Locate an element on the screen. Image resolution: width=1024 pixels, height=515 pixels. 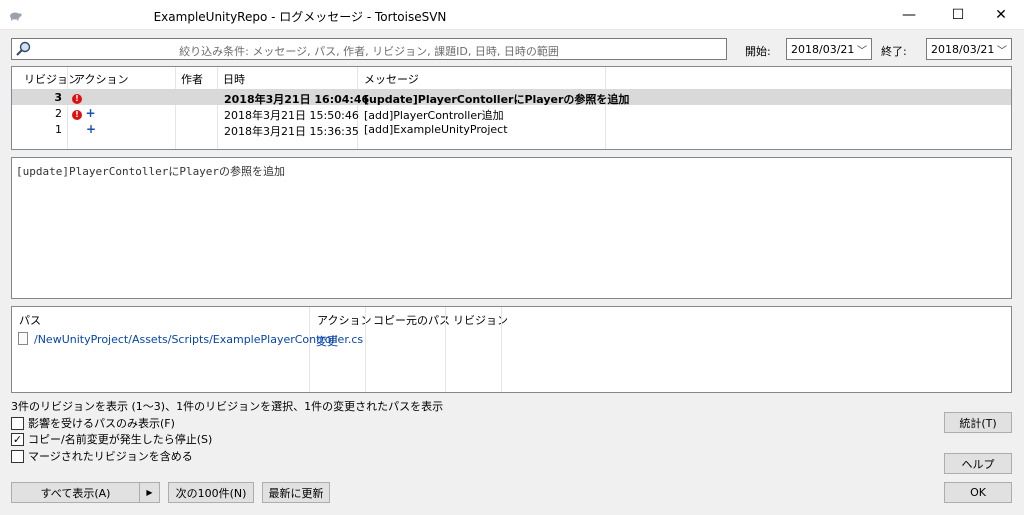
revision-message: [add]ExampleUnityProject is located at coordinates (436, 129).